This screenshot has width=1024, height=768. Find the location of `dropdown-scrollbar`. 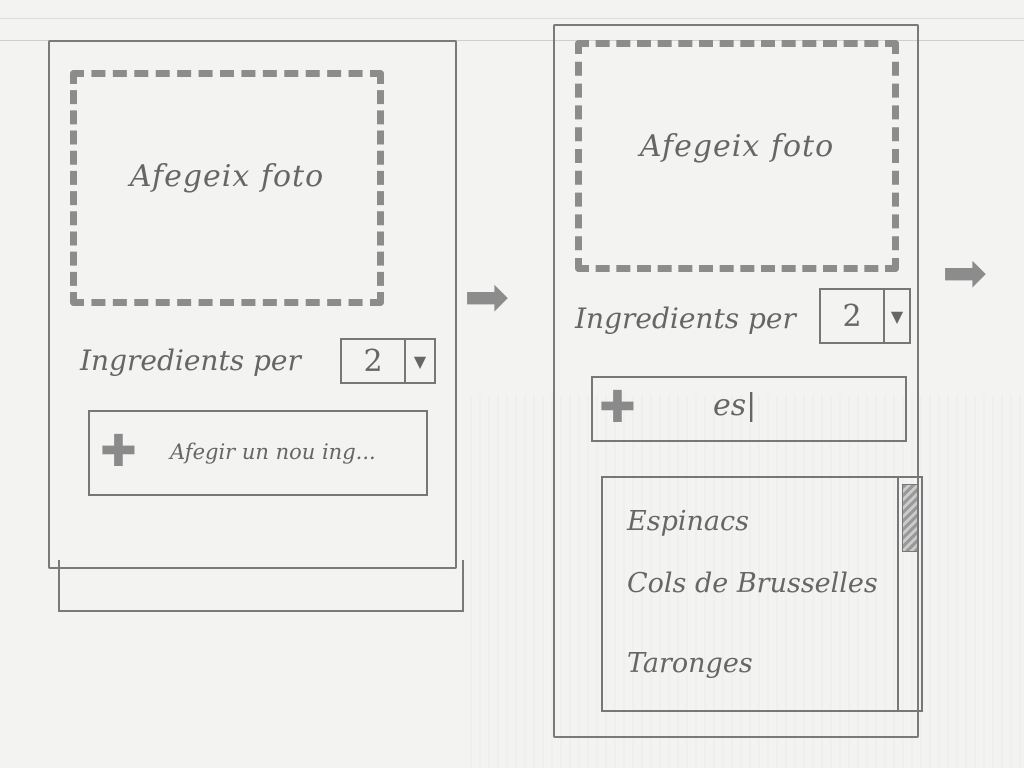

dropdown-scrollbar is located at coordinates (909, 594).